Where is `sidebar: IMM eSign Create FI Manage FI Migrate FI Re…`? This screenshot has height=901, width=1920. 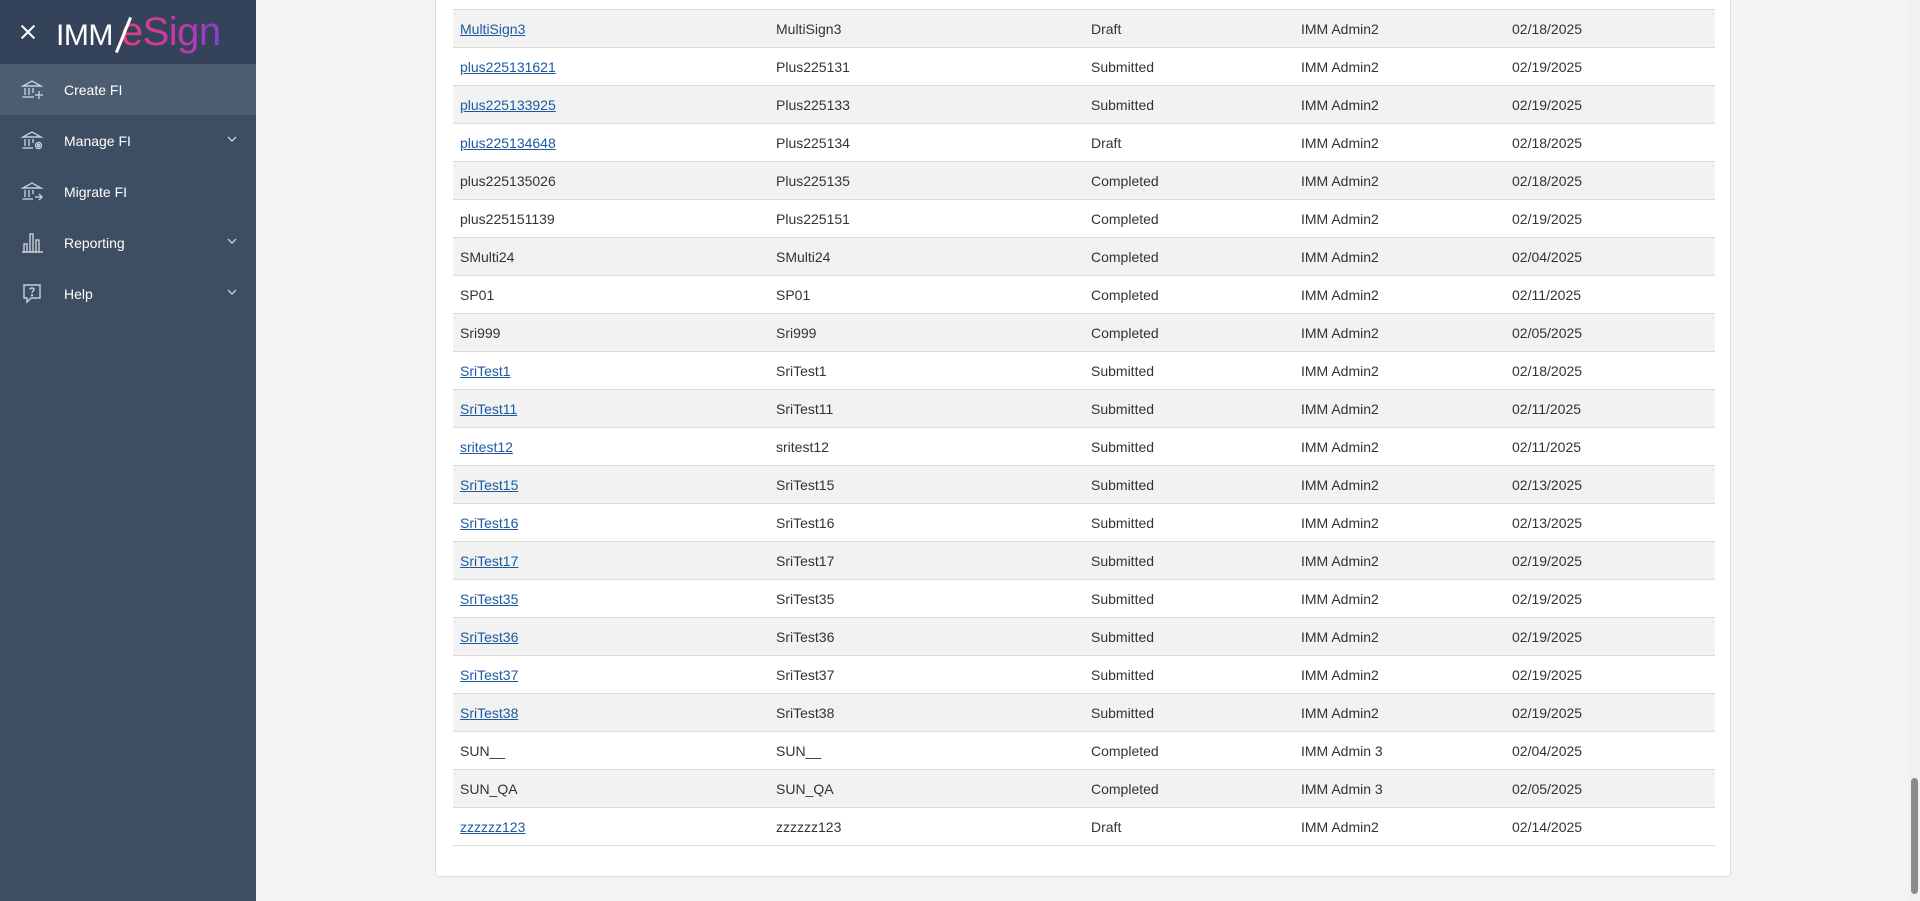 sidebar: IMM eSign Create FI Manage FI Migrate FI Re… is located at coordinates (128, 450).